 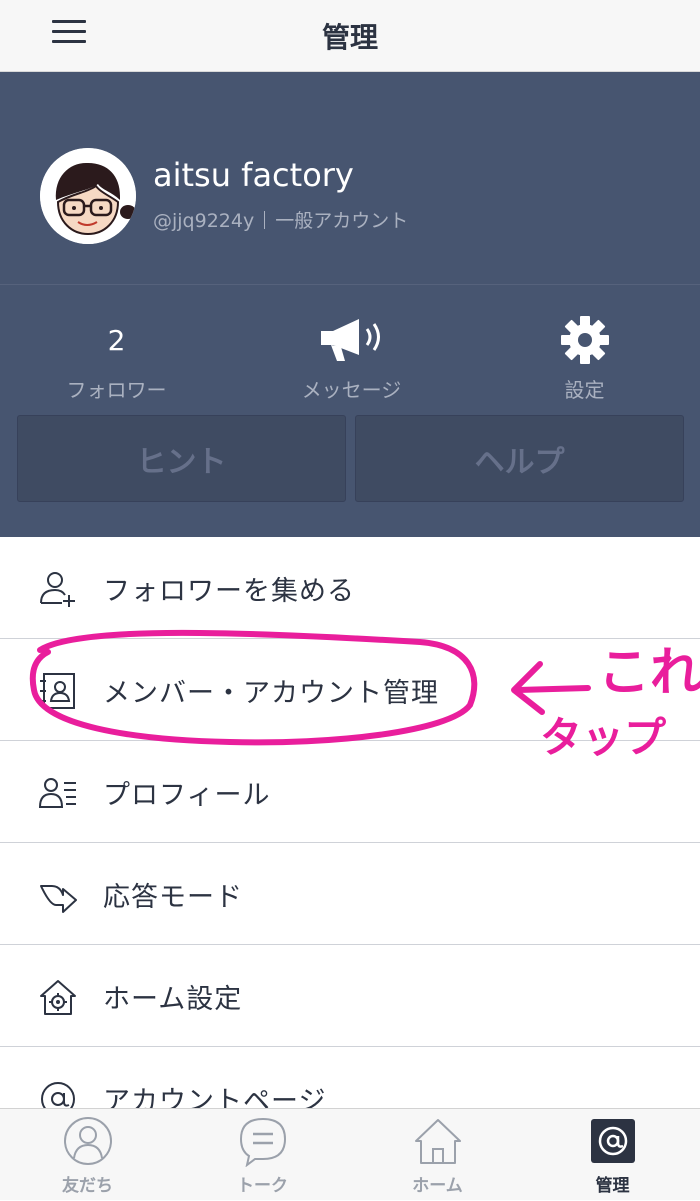 What do you see at coordinates (87, 1141) in the screenshot?
I see `friends-icon` at bounding box center [87, 1141].